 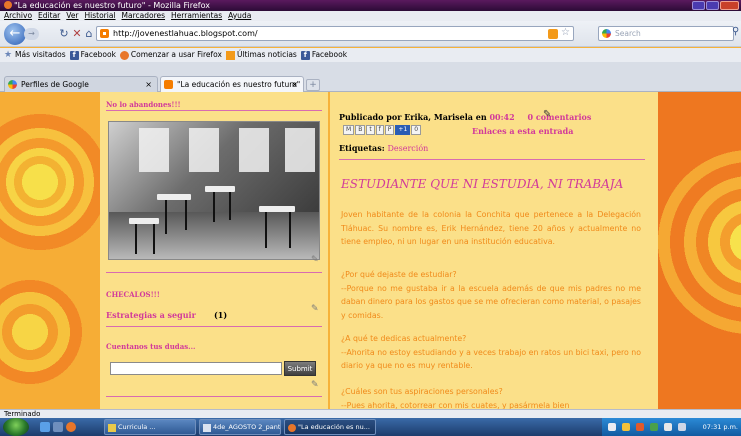 What do you see at coordinates (735, 31) in the screenshot?
I see `search-icon: ⚲` at bounding box center [735, 31].